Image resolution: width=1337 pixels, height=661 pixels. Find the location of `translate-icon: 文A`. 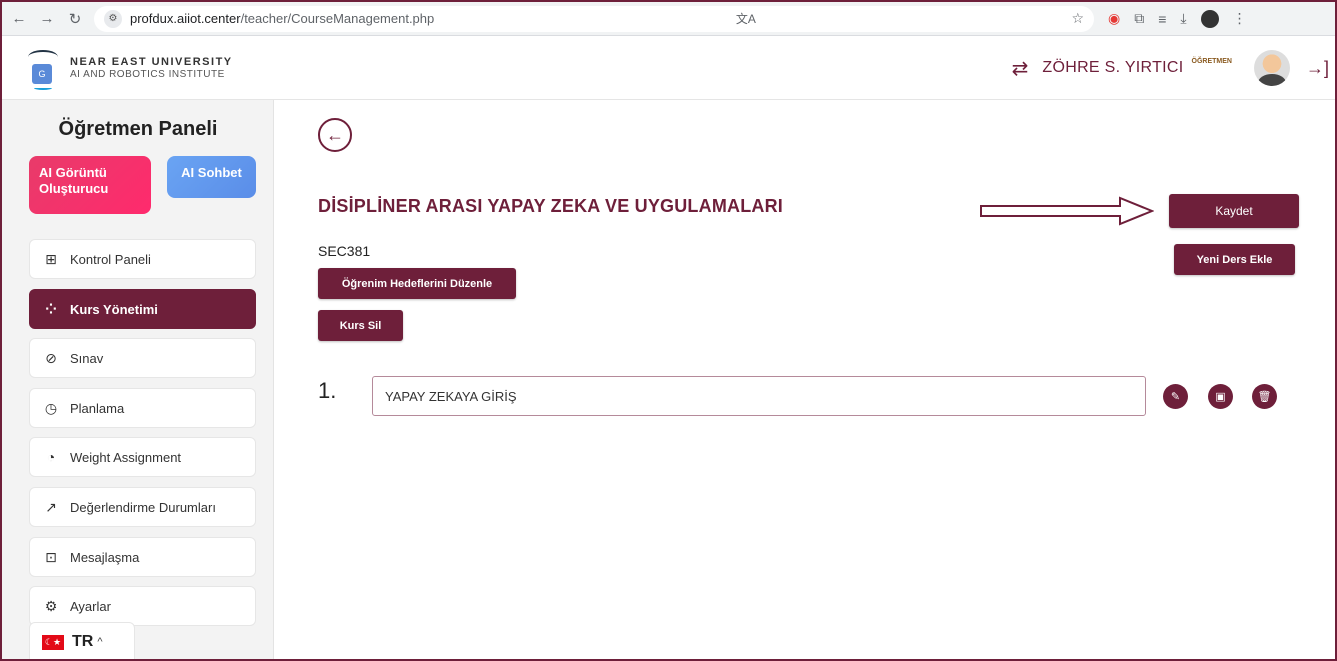

translate-icon: 文A is located at coordinates (746, 18).